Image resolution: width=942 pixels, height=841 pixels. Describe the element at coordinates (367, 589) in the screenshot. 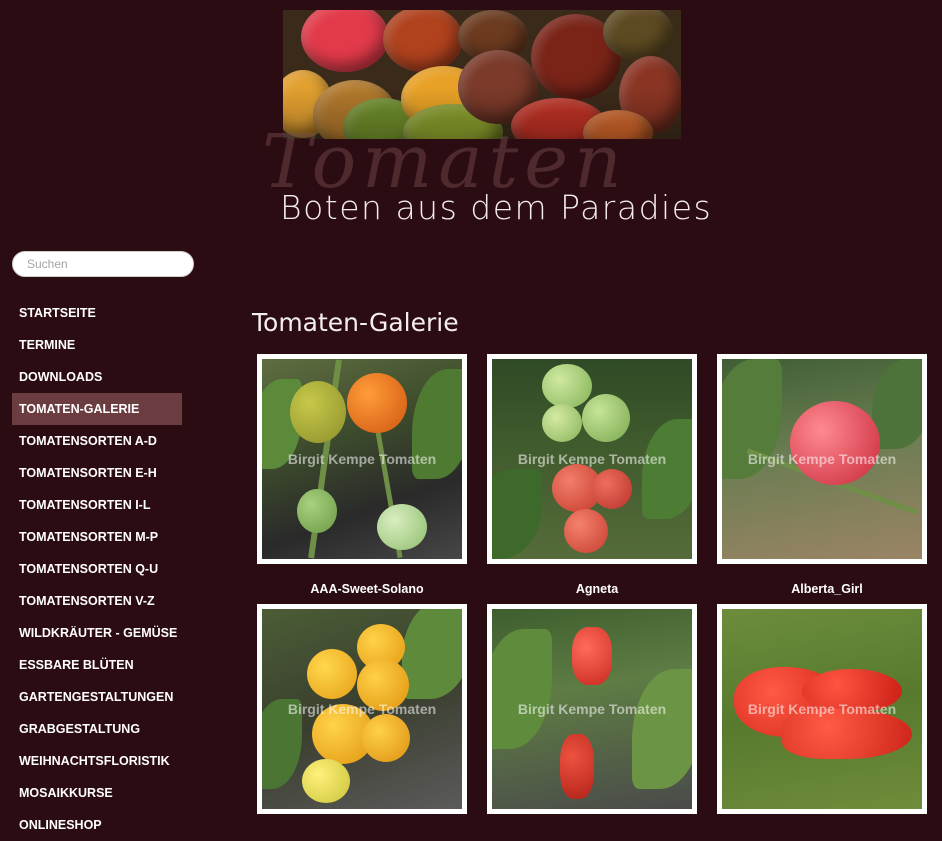

I see `gallery-caption: AAA-Sweet-Solano` at that location.